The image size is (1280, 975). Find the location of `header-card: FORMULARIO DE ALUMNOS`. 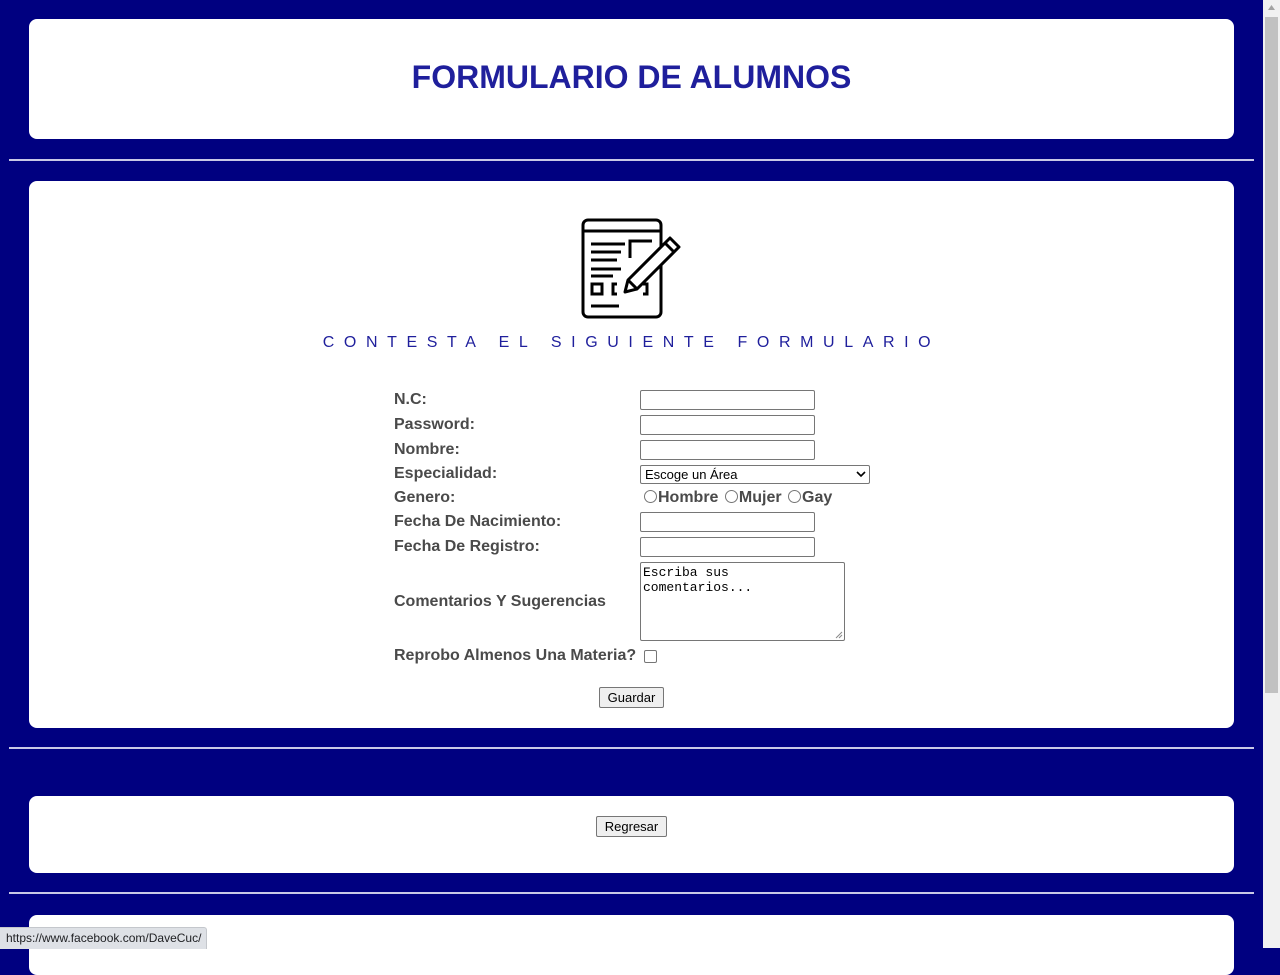

header-card: FORMULARIO DE ALUMNOS is located at coordinates (631, 79).